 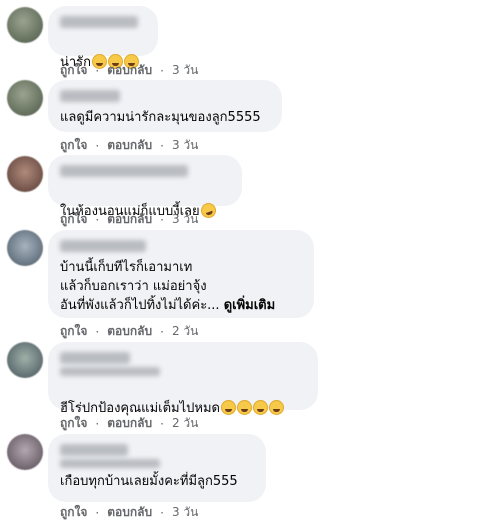 I want to click on rolling-laugh-face-icon, so click(x=208, y=210).